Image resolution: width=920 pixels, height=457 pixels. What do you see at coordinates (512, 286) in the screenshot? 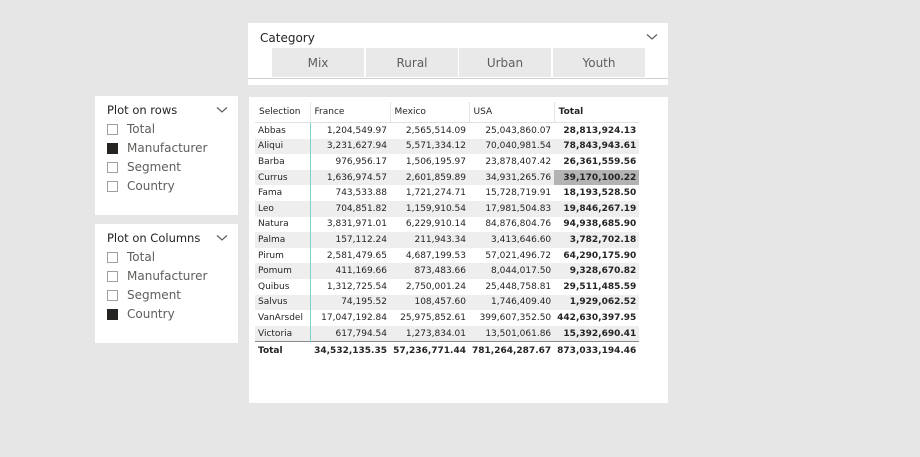
I see `cell-value: 25,448,758.81` at bounding box center [512, 286].